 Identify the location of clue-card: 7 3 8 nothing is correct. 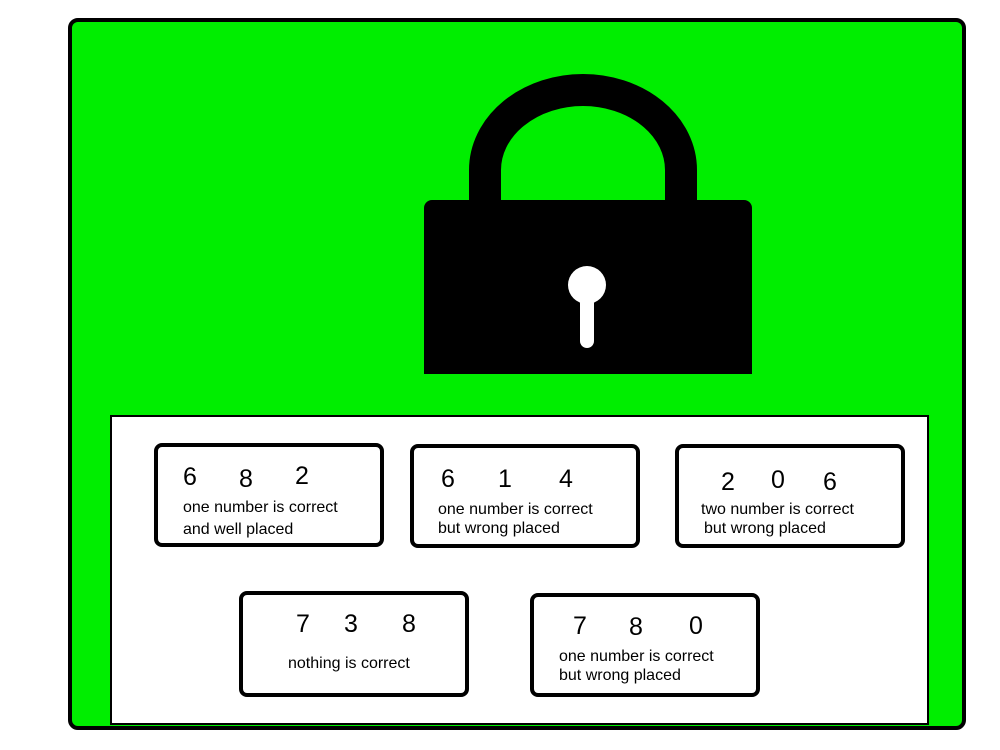
(354, 644).